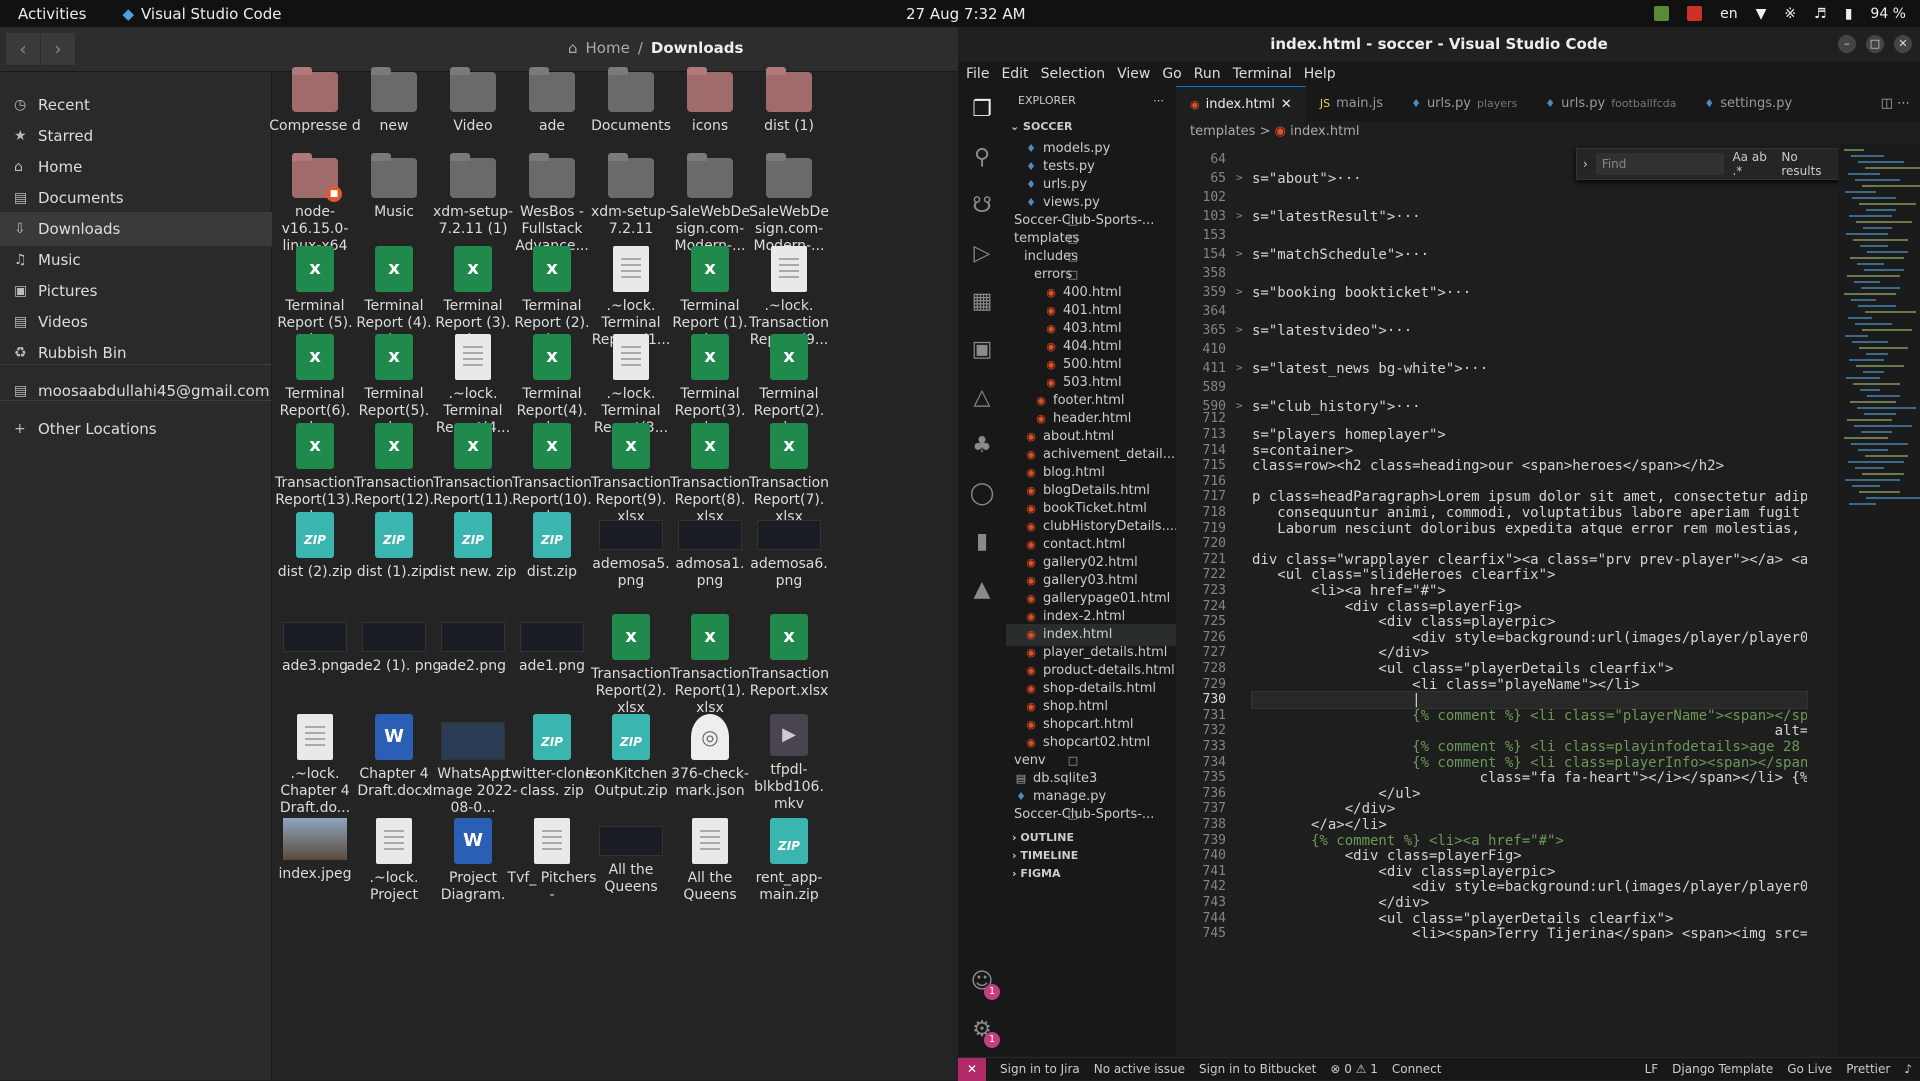  I want to click on search-icon: ⚲, so click(982, 158).